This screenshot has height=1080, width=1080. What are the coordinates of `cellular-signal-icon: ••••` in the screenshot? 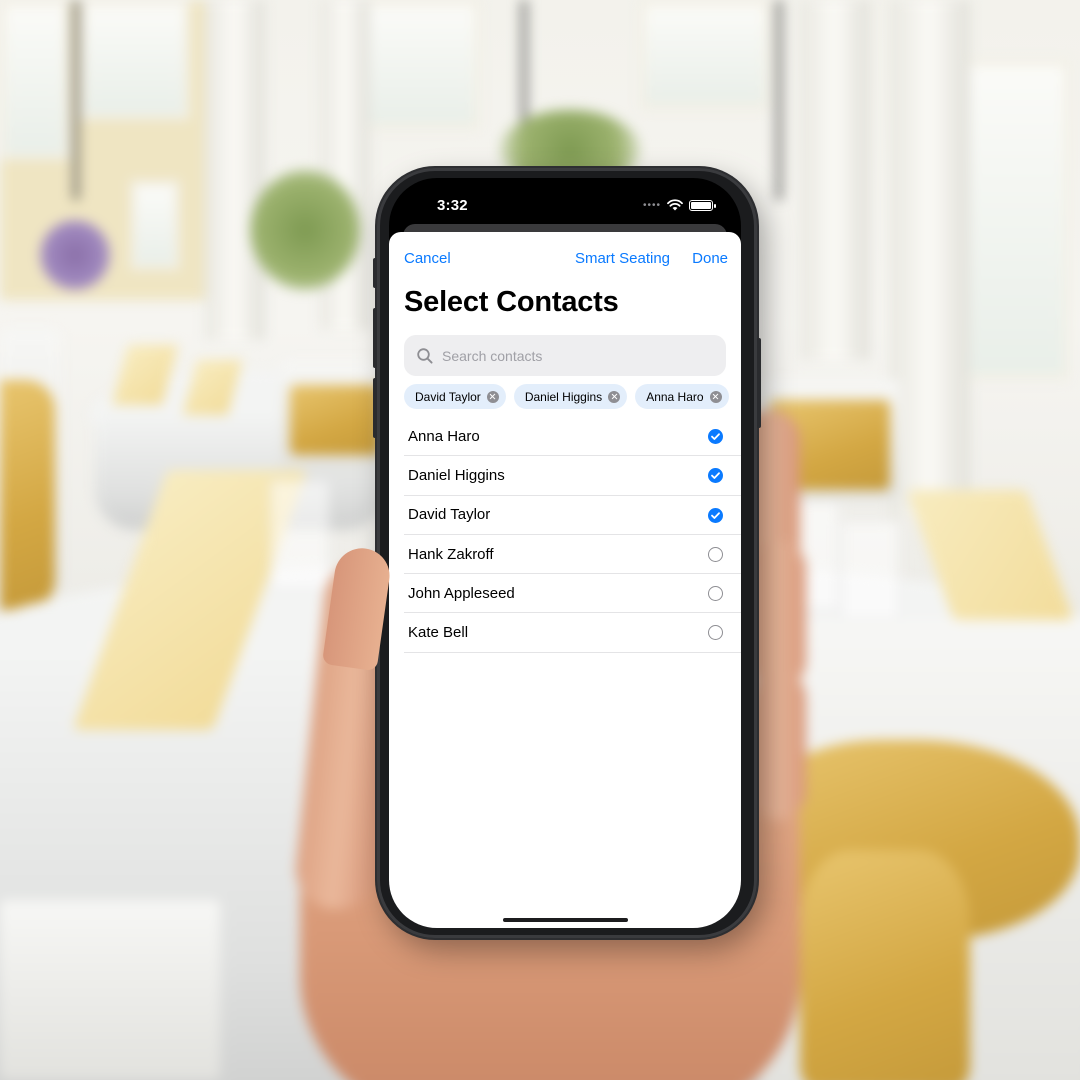 It's located at (651, 205).